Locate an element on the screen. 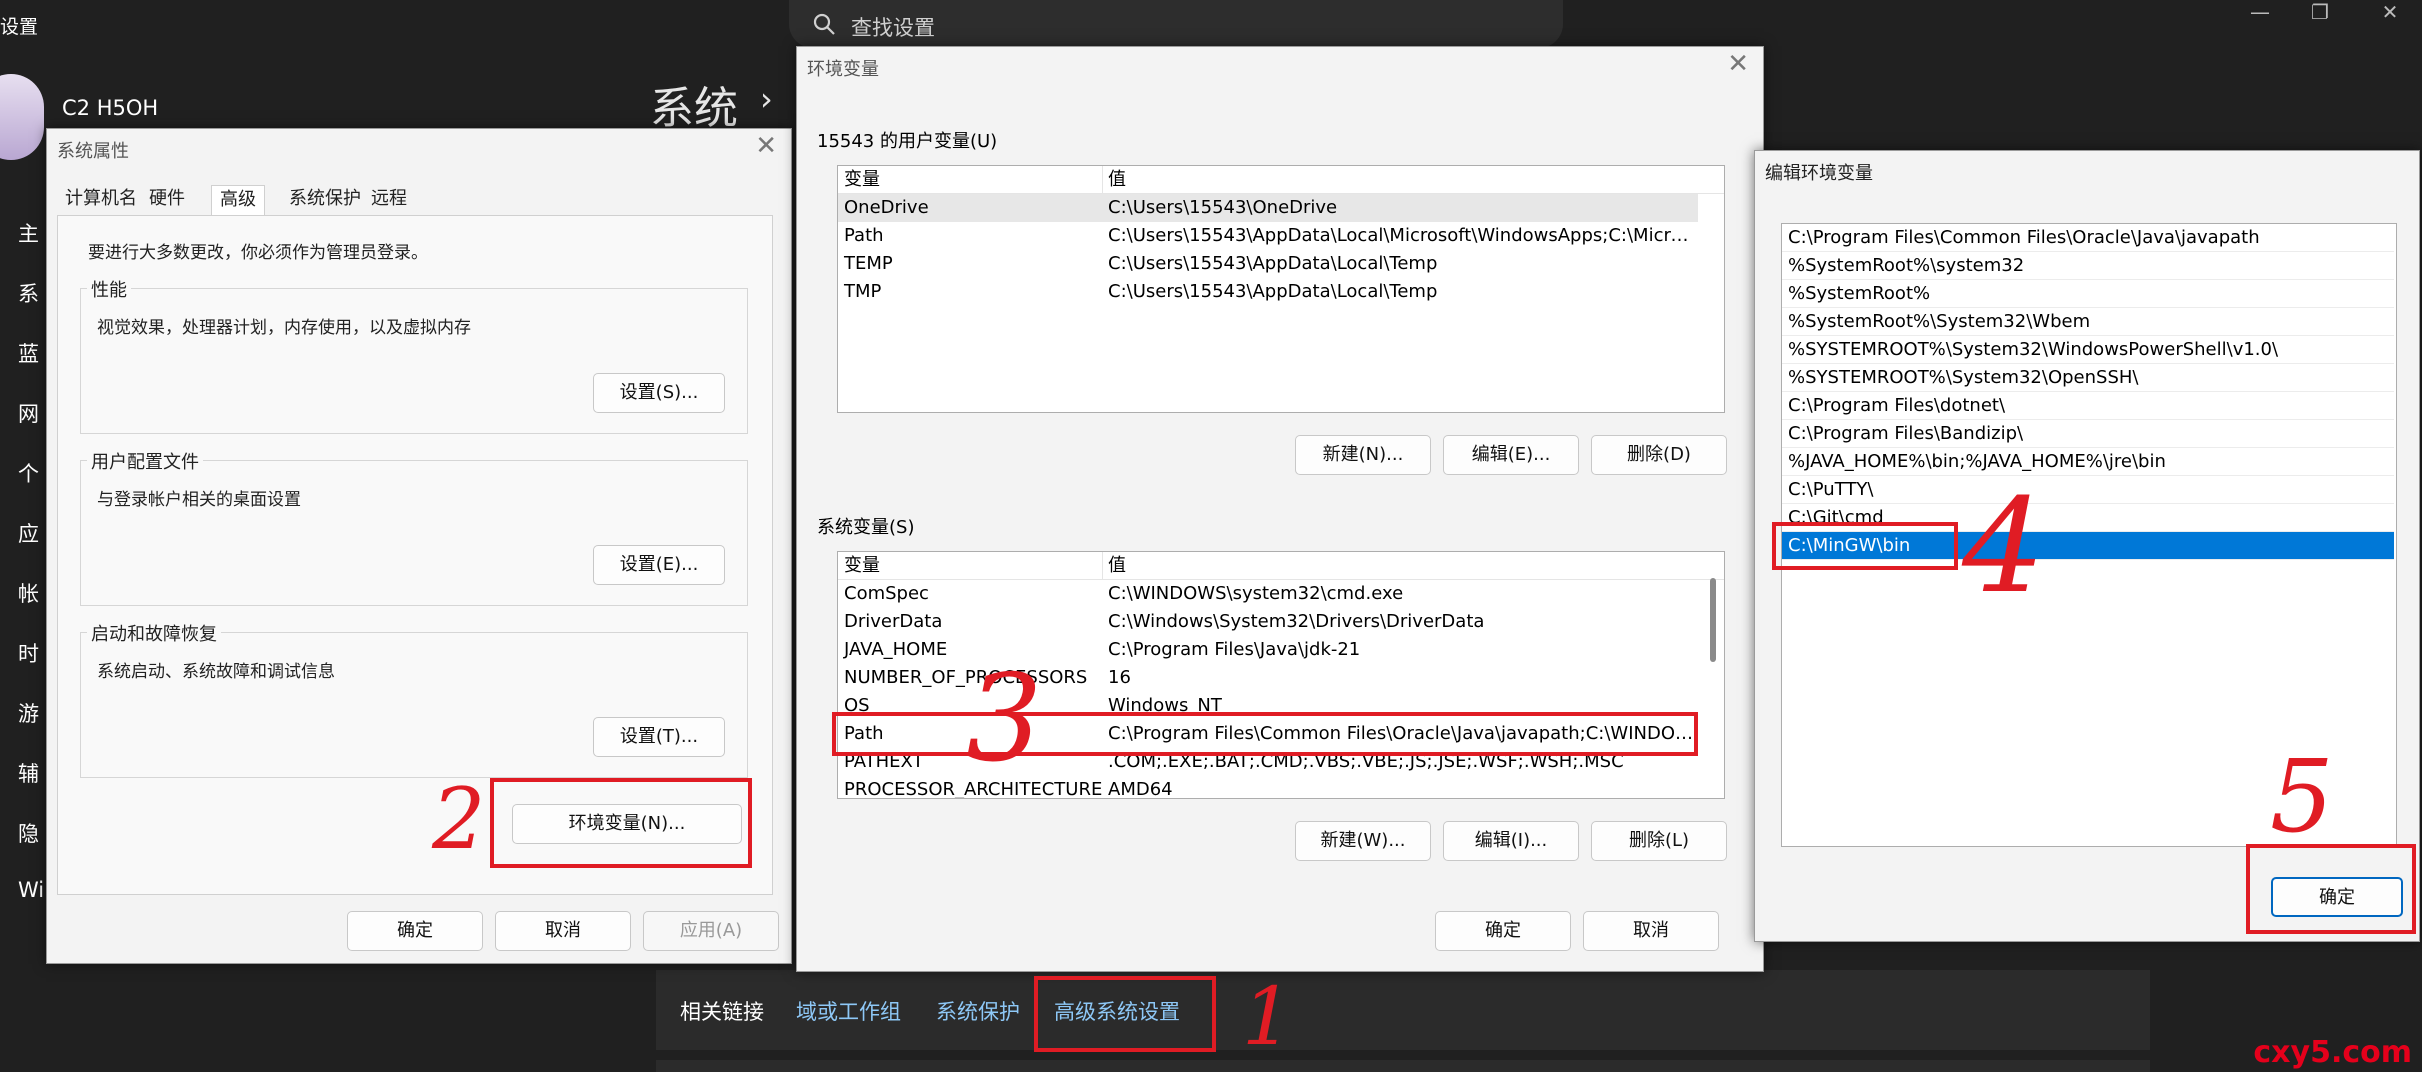 Image resolution: width=2422 pixels, height=1072 pixels. related-links-label: 相关链接 is located at coordinates (722, 1012).